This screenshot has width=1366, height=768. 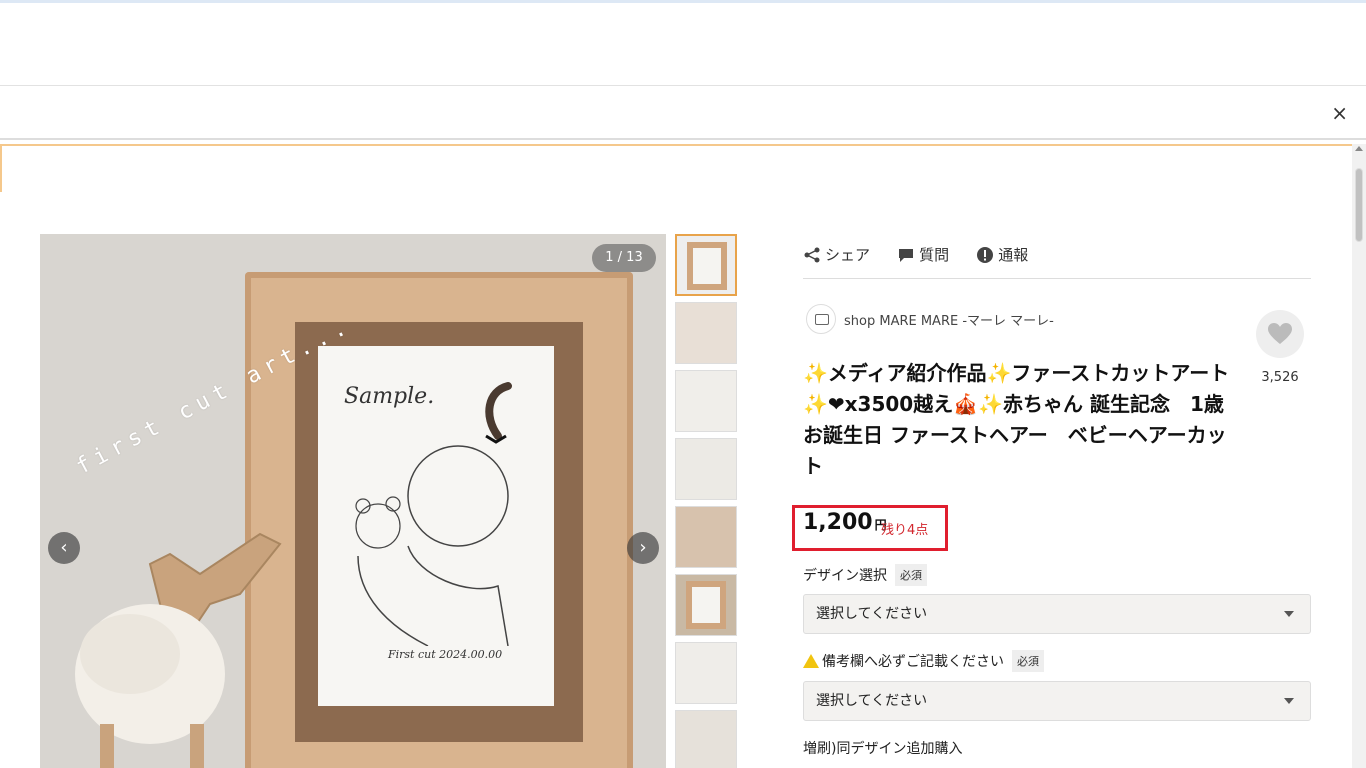 I want to click on share-button: シェア, so click(x=836, y=254).